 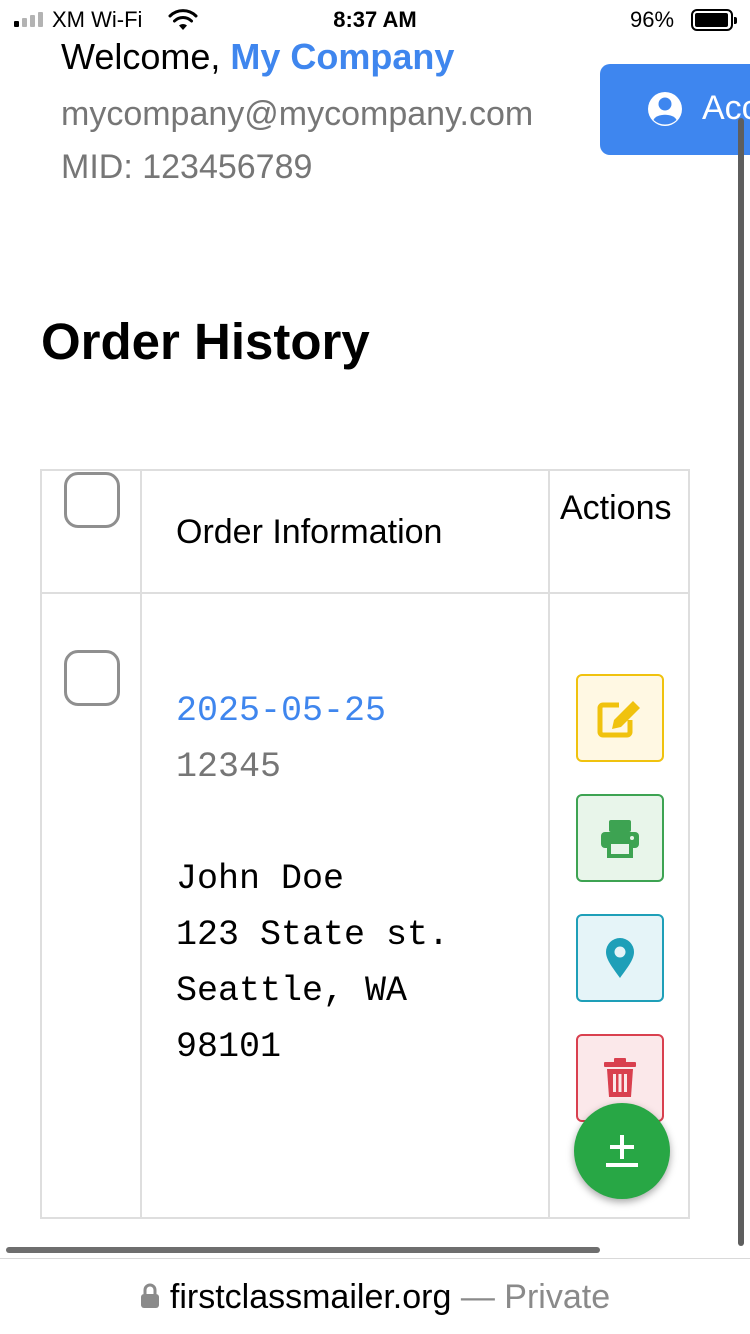 I want to click on account-button: Acc, so click(x=675, y=109).